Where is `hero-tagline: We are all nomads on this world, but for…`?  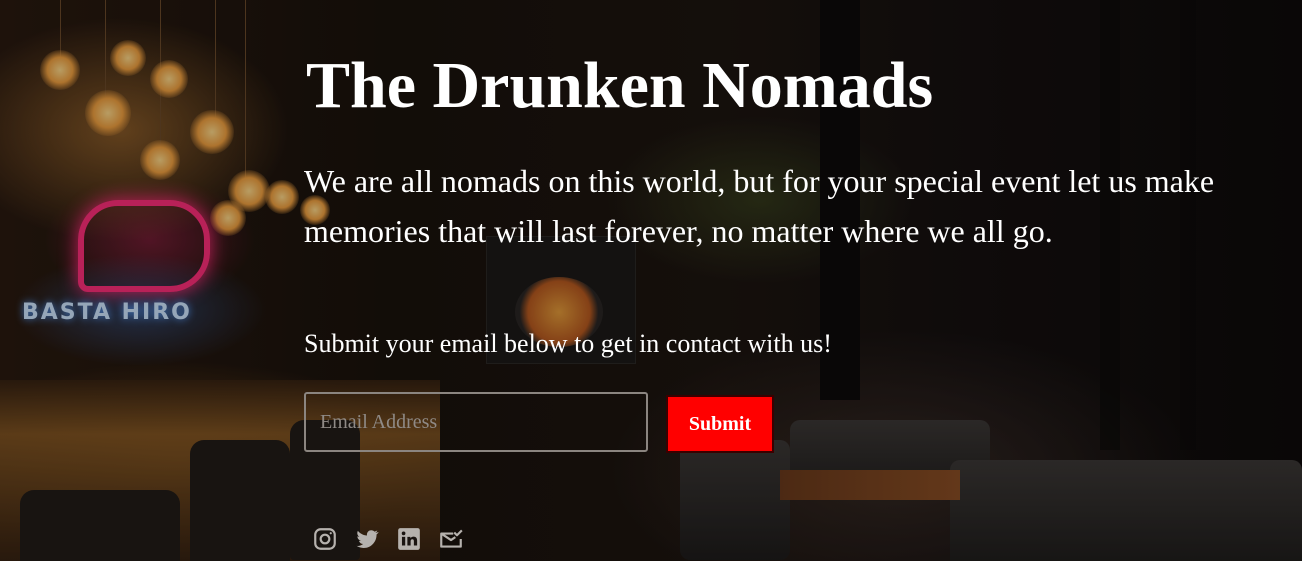
hero-tagline: We are all nomads on this world, but for… is located at coordinates (759, 206).